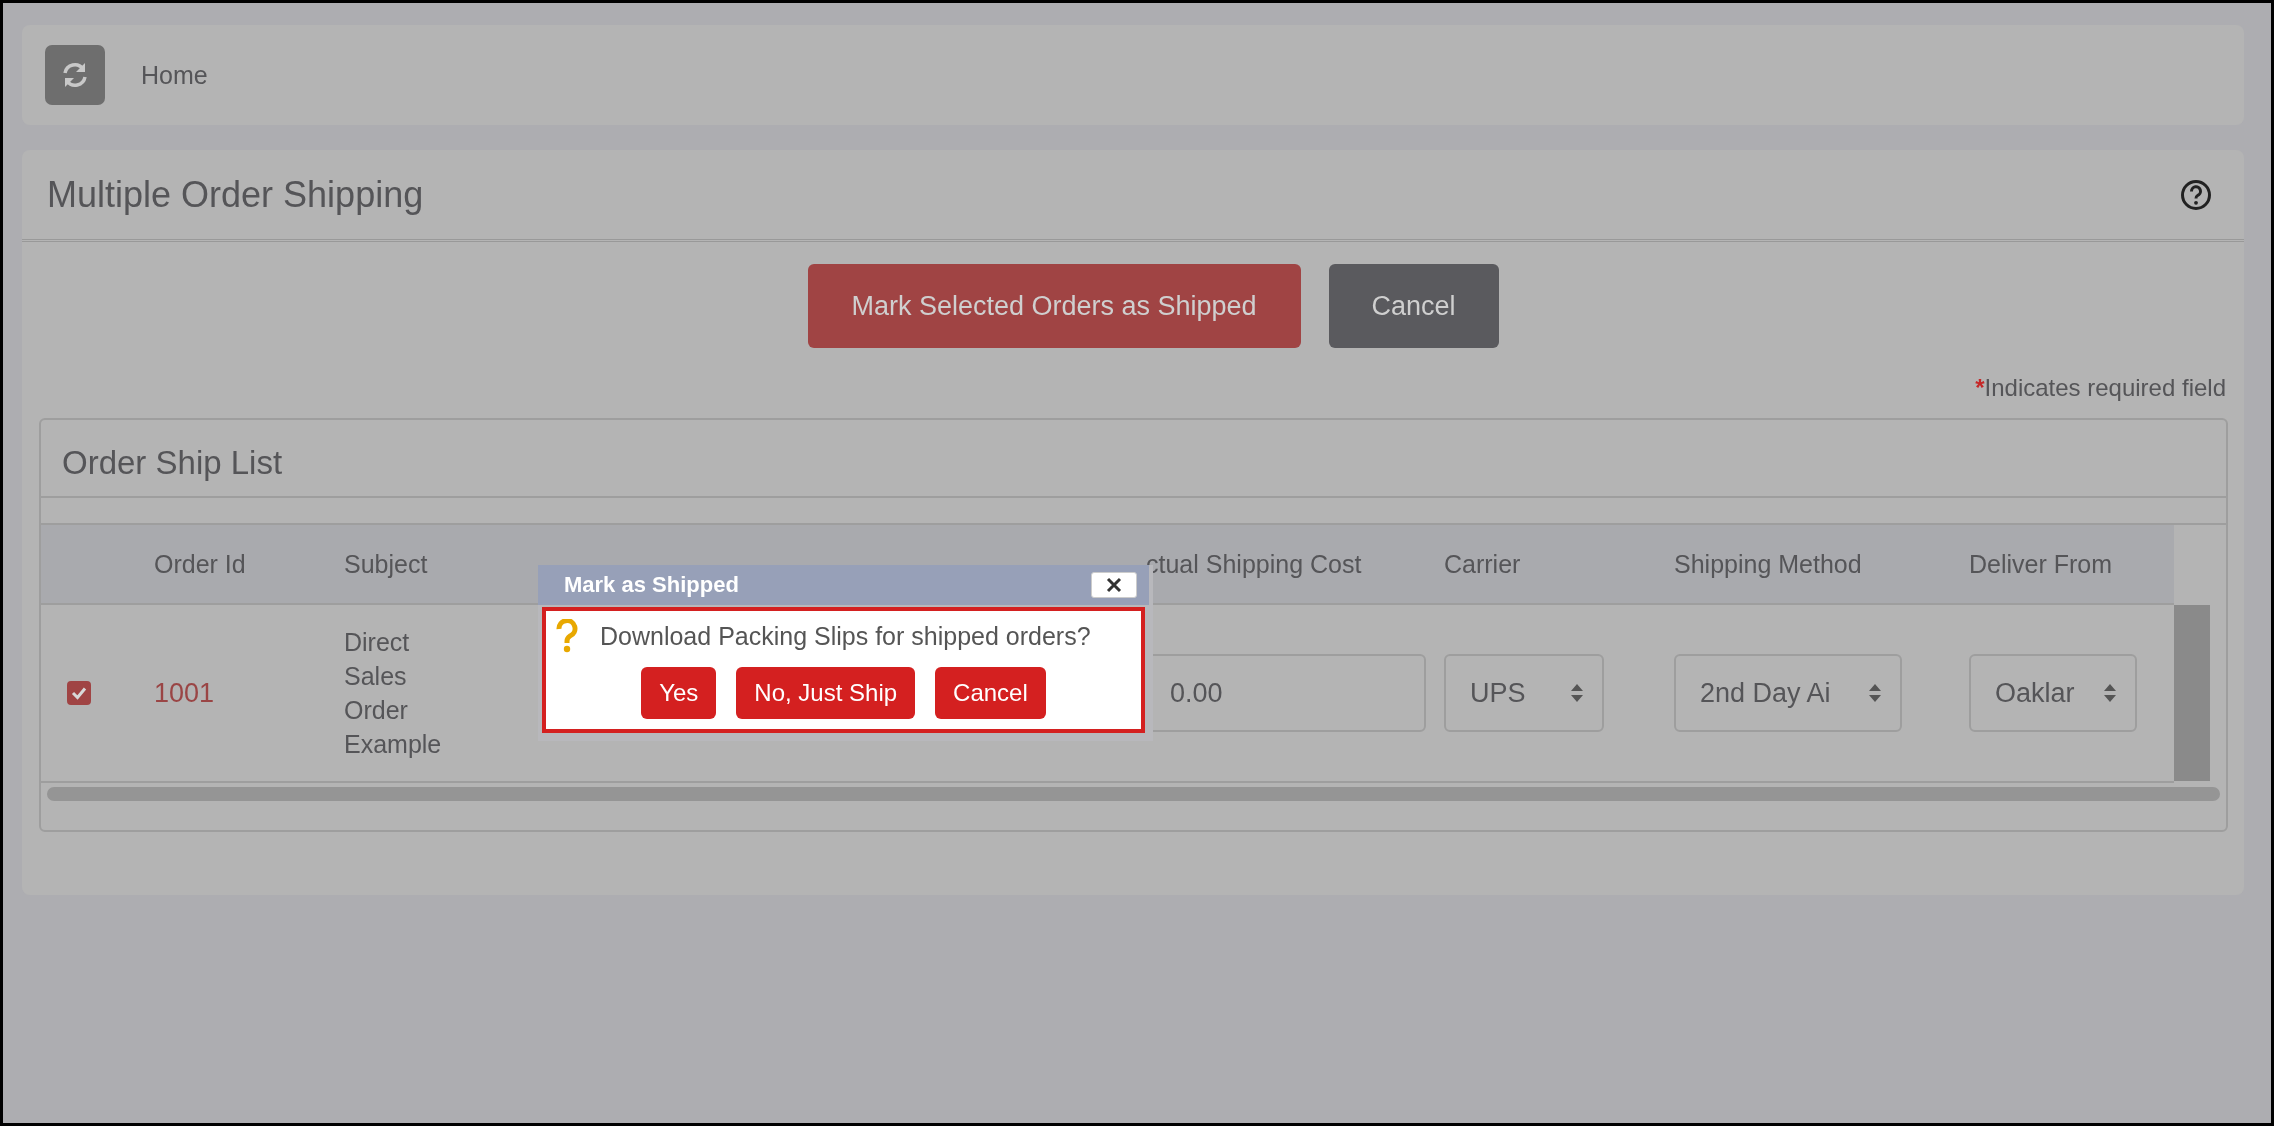 Image resolution: width=2274 pixels, height=1126 pixels. Describe the element at coordinates (184, 692) in the screenshot. I see `order-link: 1001` at that location.